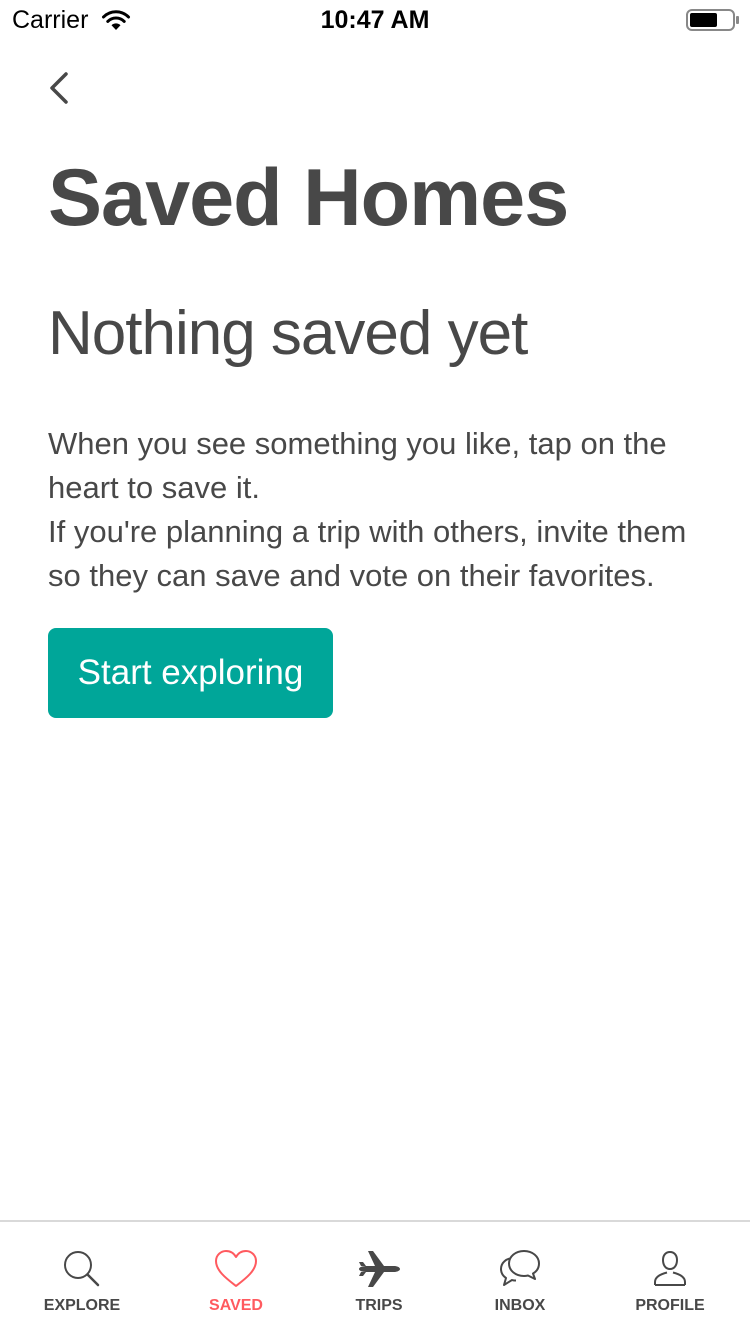 The width and height of the screenshot is (750, 1336). Describe the element at coordinates (520, 1305) in the screenshot. I see `tab-label: INBOX` at that location.